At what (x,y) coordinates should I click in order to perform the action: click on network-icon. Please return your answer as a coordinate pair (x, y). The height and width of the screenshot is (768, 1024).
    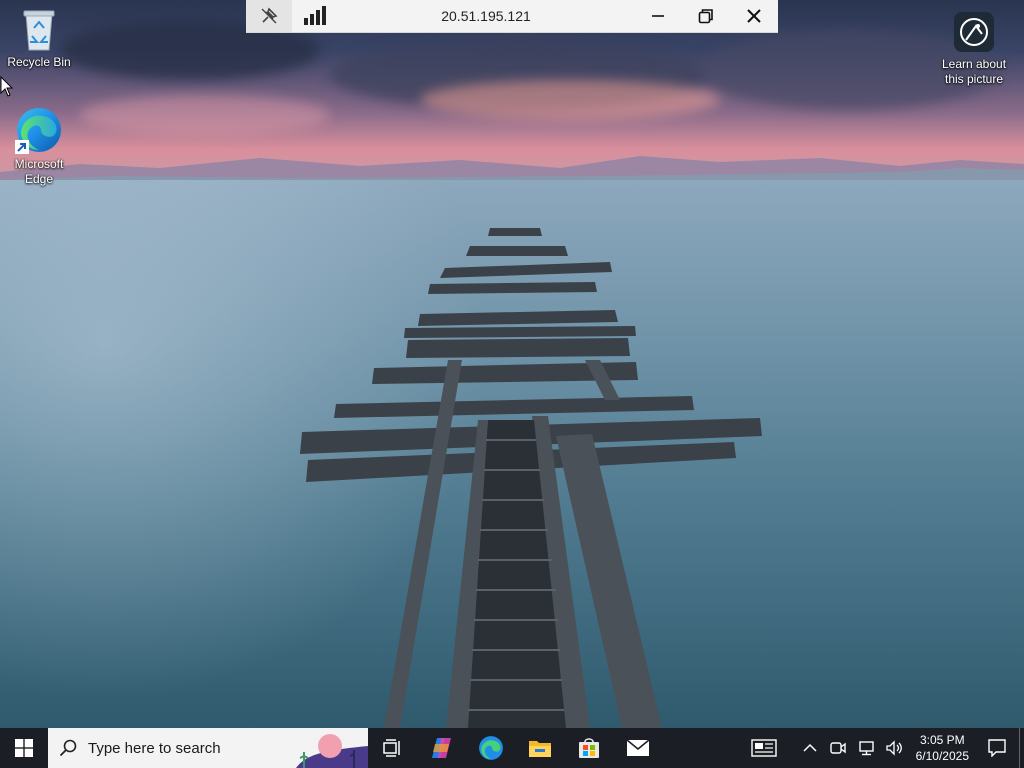
    Looking at the image, I should click on (866, 748).